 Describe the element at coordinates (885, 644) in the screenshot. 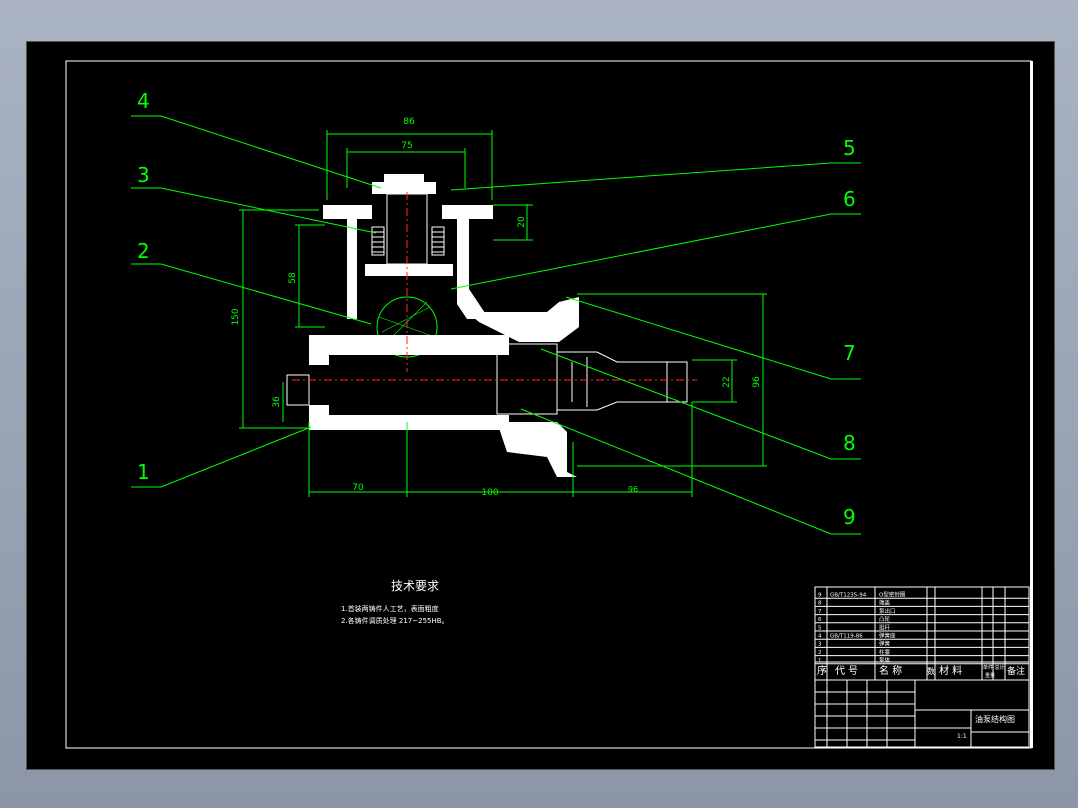

I see `parts-row-name: 弹簧` at that location.